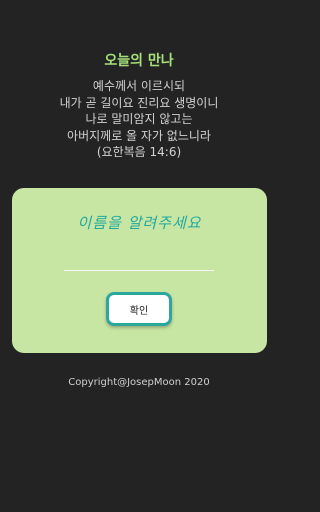 The image size is (320, 512). Describe the element at coordinates (139, 309) in the screenshot. I see `confirm-button: 확인` at that location.